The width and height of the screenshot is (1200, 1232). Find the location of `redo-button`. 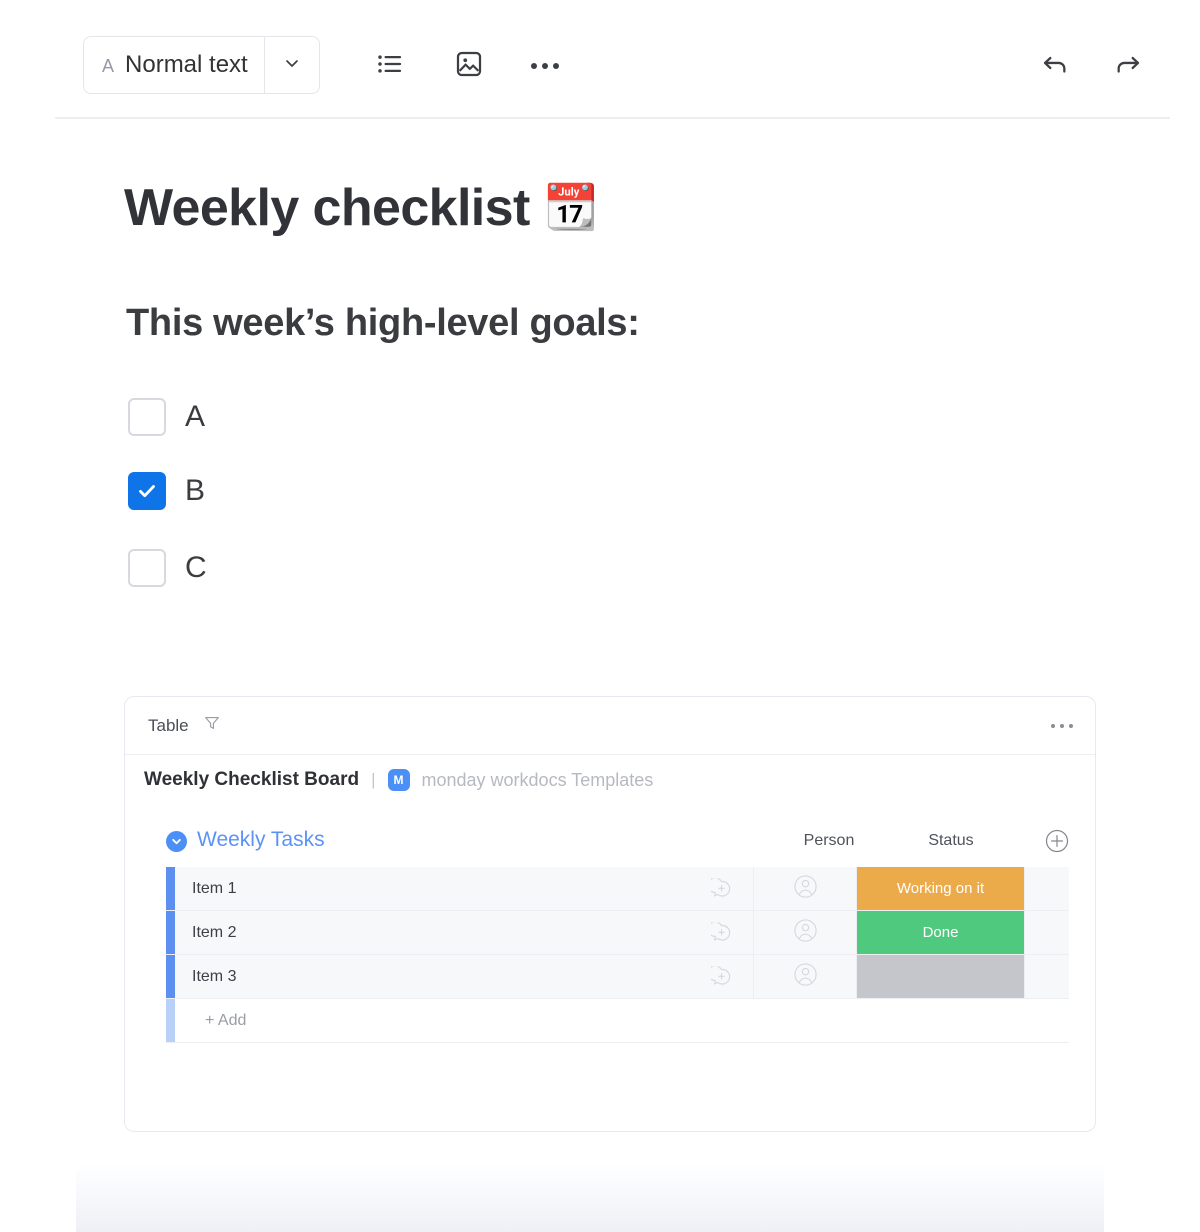

redo-button is located at coordinates (1128, 66).